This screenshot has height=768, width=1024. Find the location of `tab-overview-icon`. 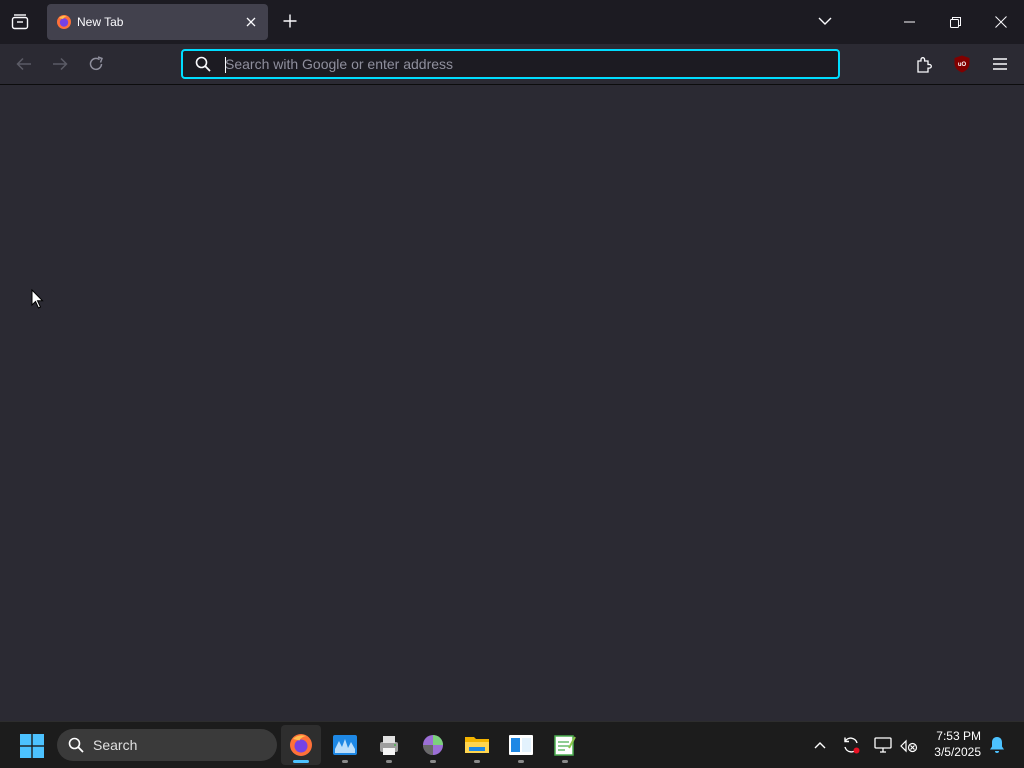

tab-overview-icon is located at coordinates (20, 22).